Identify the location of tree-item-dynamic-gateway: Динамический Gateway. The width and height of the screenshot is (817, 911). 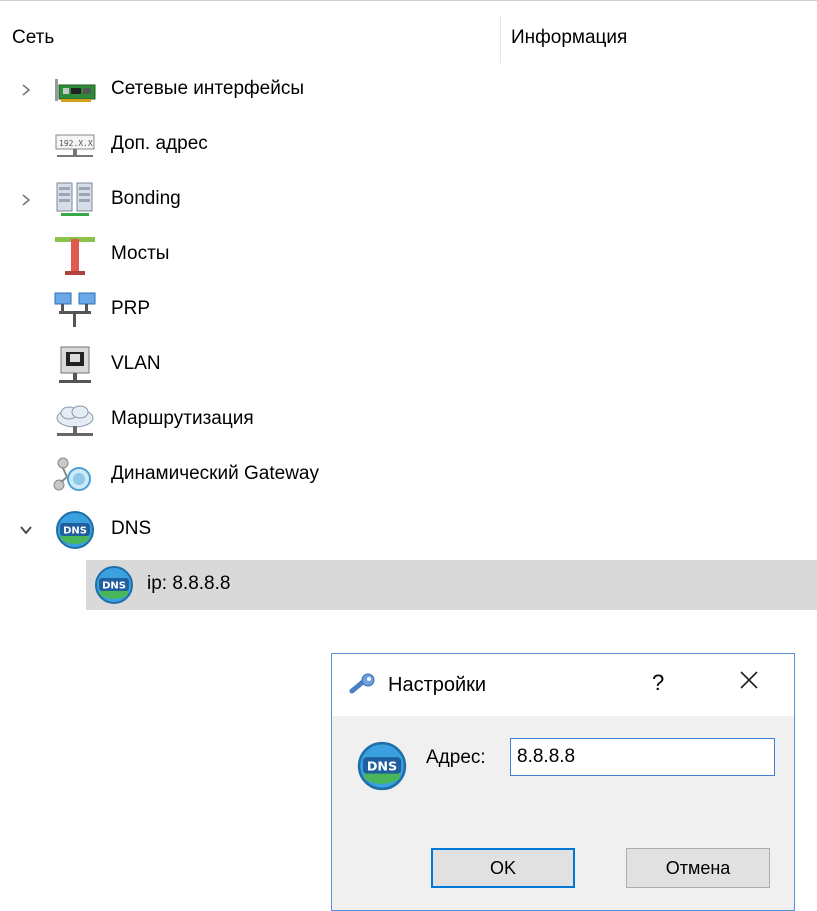
(408, 475).